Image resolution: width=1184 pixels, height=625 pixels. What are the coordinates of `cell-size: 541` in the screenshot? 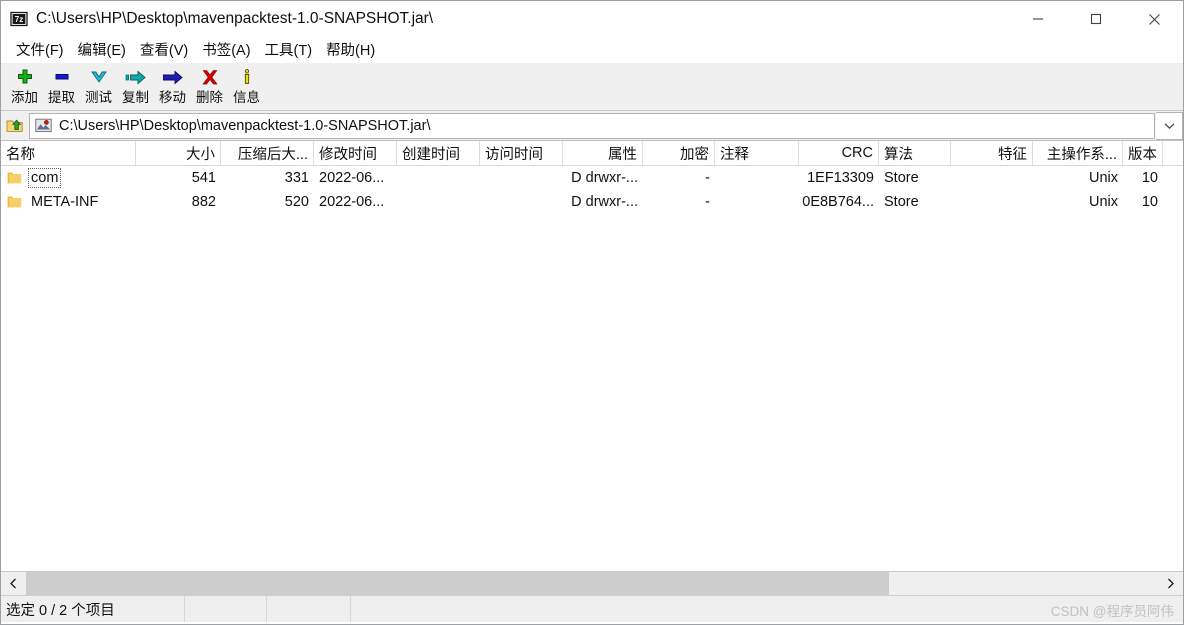 It's located at (178, 178).